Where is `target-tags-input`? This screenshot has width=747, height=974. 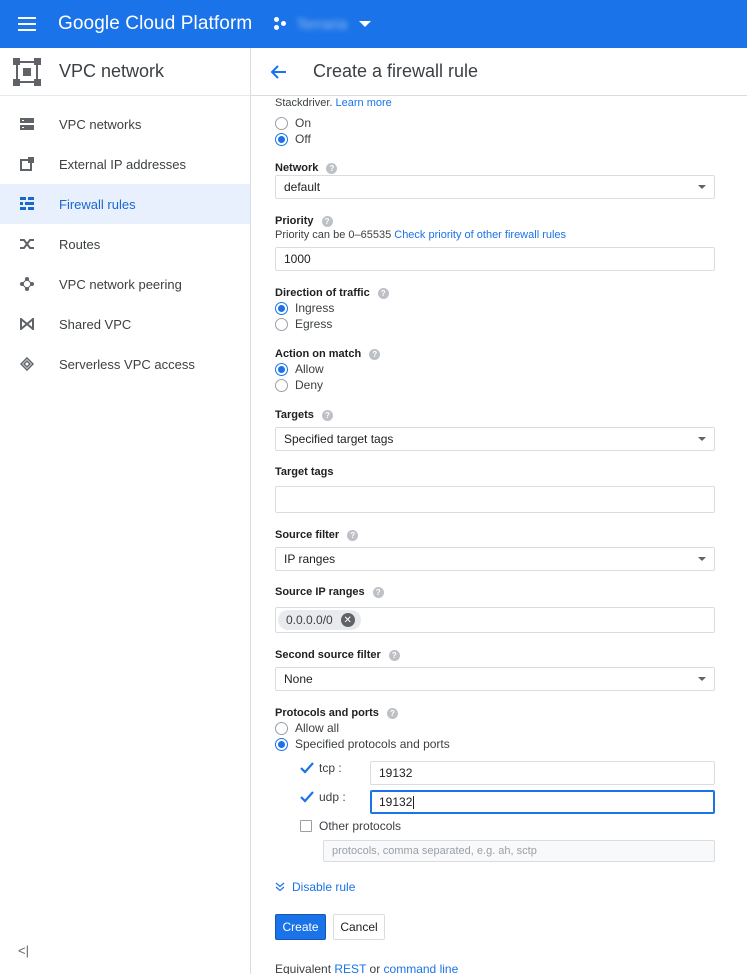
target-tags-input is located at coordinates (495, 499).